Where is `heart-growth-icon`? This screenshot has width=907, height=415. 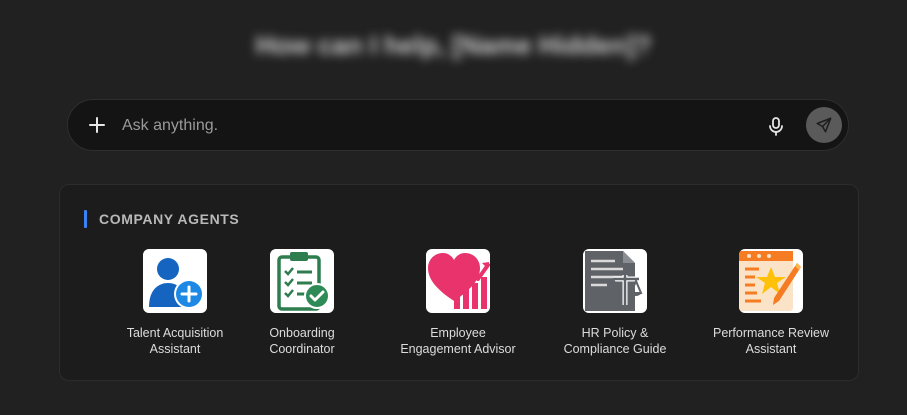 heart-growth-icon is located at coordinates (458, 281).